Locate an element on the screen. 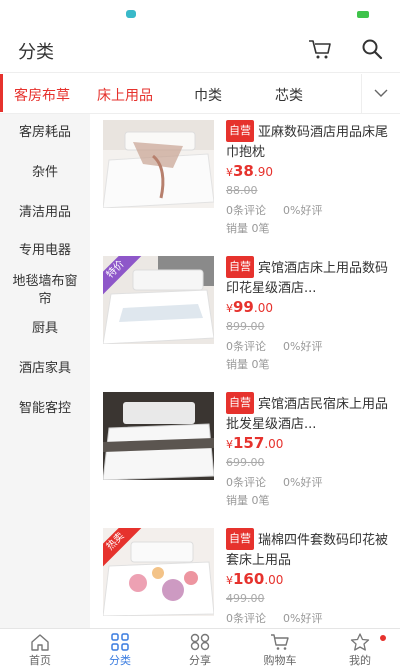 Image resolution: width=400 pixels, height=668 pixels. status-bar is located at coordinates (200, 14).